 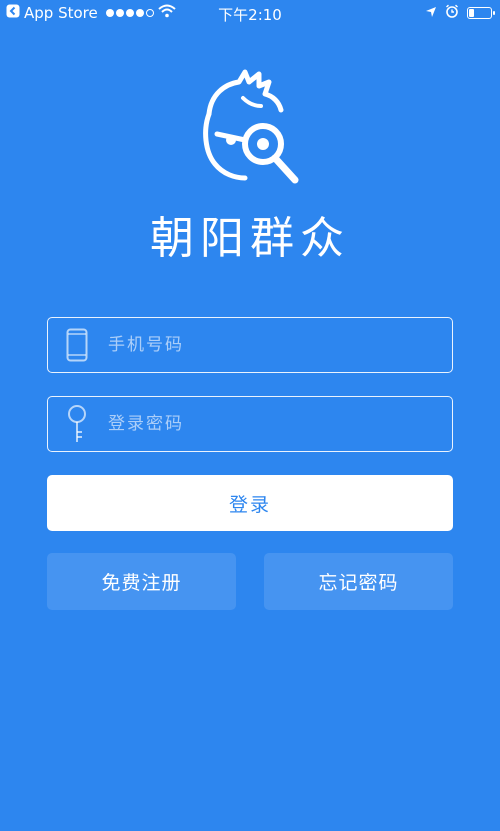 What do you see at coordinates (431, 13) in the screenshot?
I see `location-arrow-icon` at bounding box center [431, 13].